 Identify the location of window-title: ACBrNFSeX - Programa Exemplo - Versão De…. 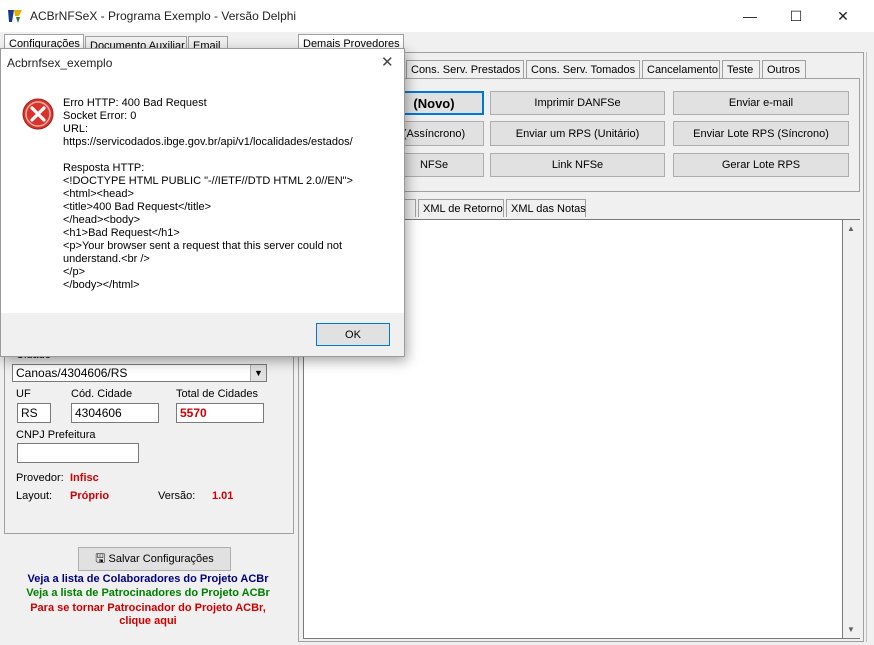
(163, 16).